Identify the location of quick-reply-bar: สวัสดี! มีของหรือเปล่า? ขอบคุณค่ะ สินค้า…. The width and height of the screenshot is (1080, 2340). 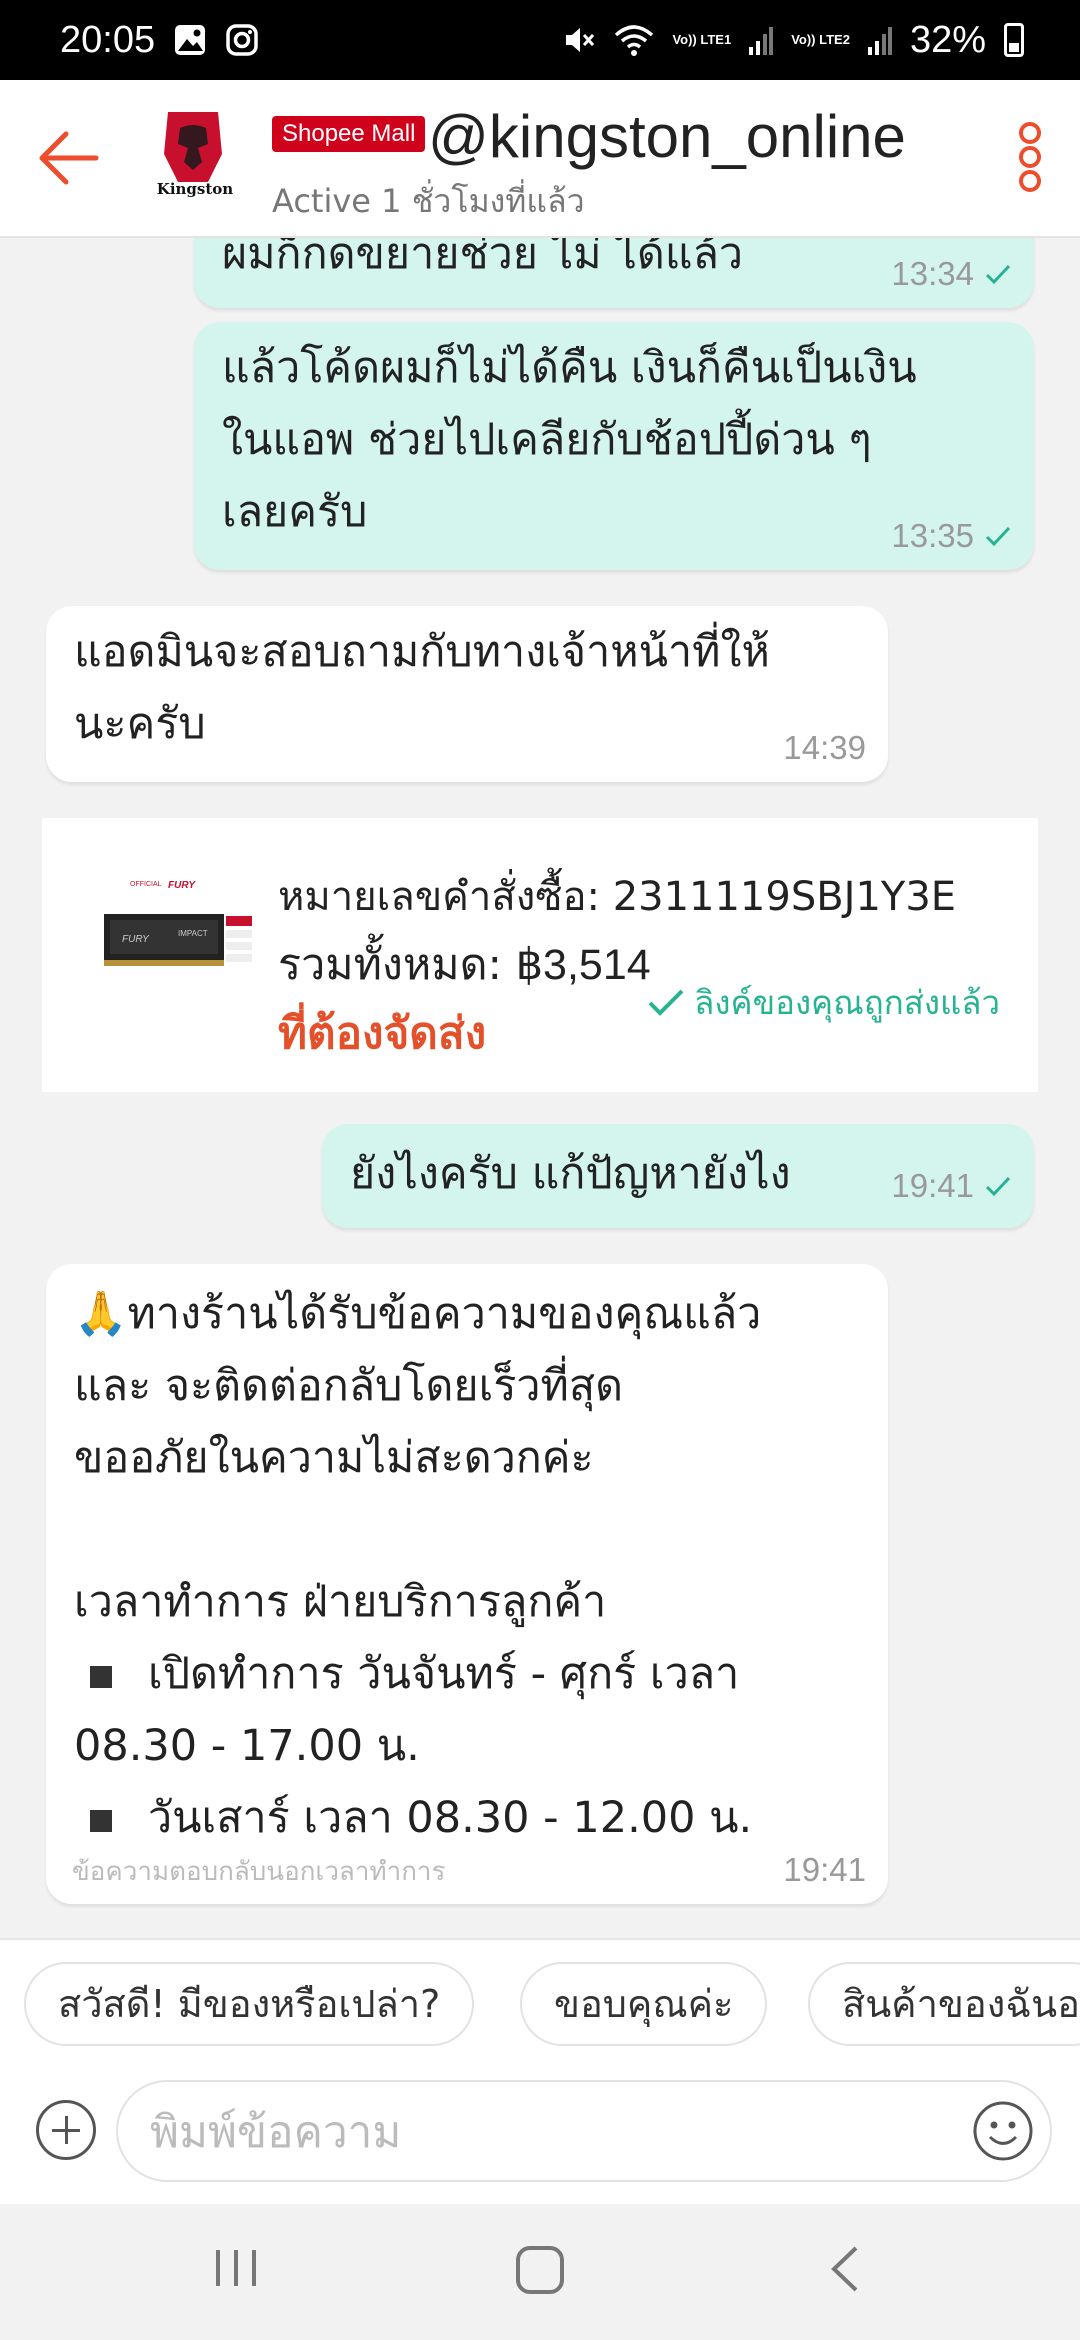
(540, 2005).